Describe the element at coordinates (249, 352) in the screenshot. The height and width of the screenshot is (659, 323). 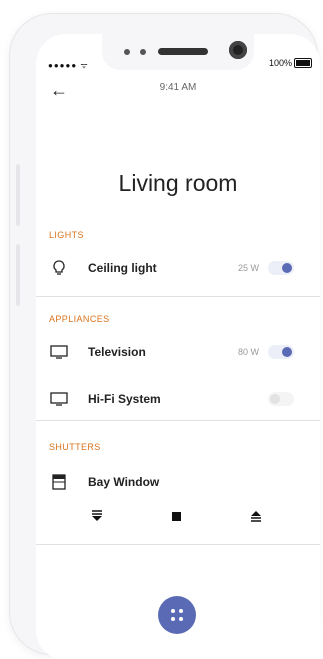
I see `device-power: 80 W` at that location.